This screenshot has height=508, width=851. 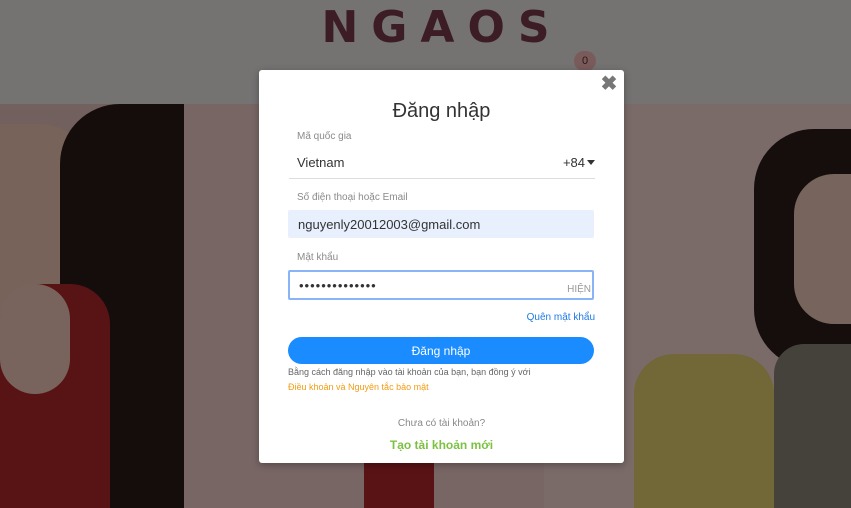 What do you see at coordinates (352, 197) in the screenshot?
I see `email-label: Số điện thoại hoặc Email` at bounding box center [352, 197].